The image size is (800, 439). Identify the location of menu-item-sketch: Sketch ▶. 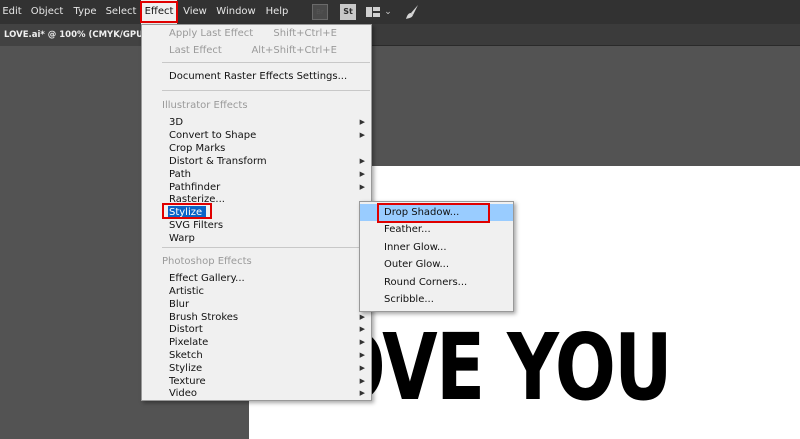
(256, 355).